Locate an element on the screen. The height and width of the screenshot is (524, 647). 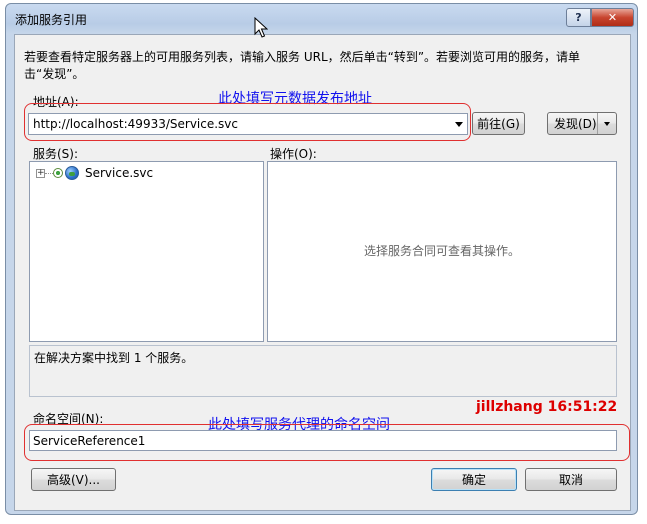
close-button: ✕ is located at coordinates (612, 17).